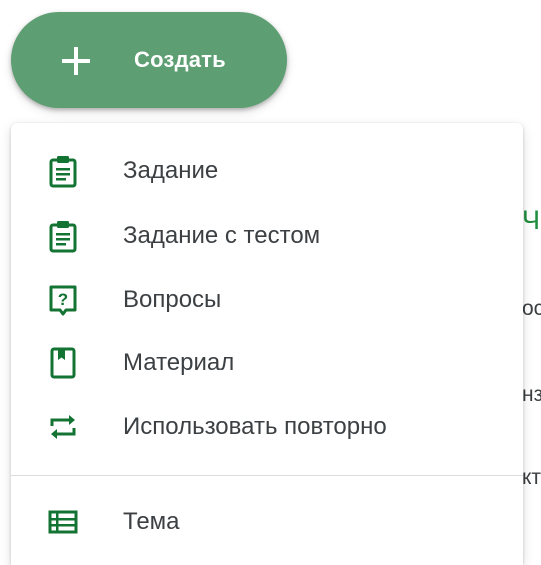 The height and width of the screenshot is (565, 541). I want to click on menu-item-label: Вопросы, so click(172, 299).